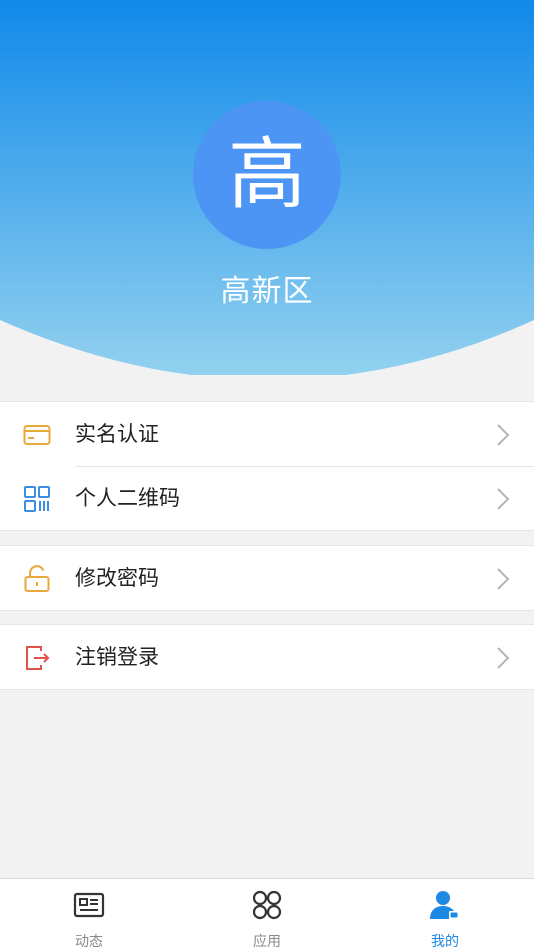 The width and height of the screenshot is (534, 951). What do you see at coordinates (267, 905) in the screenshot?
I see `apps-icon` at bounding box center [267, 905].